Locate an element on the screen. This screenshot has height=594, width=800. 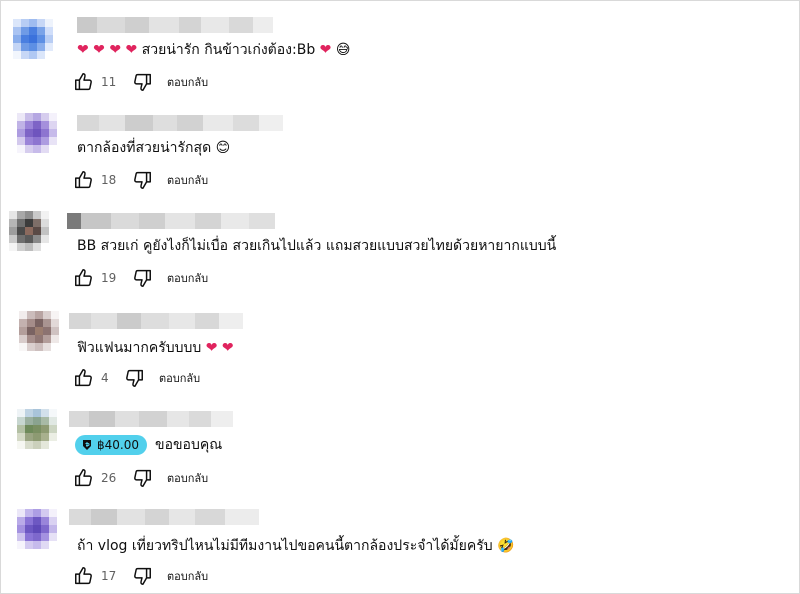
heart-icon: ❤ ❤ ❤ ❤ is located at coordinates (107, 50).